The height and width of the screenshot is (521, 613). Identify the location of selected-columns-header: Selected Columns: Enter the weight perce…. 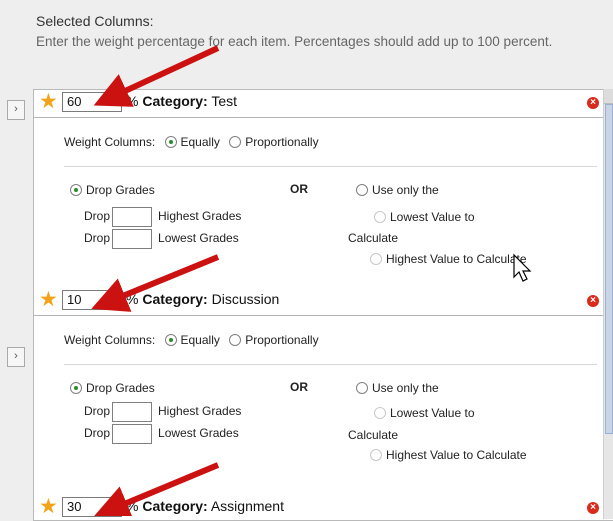
(321, 31).